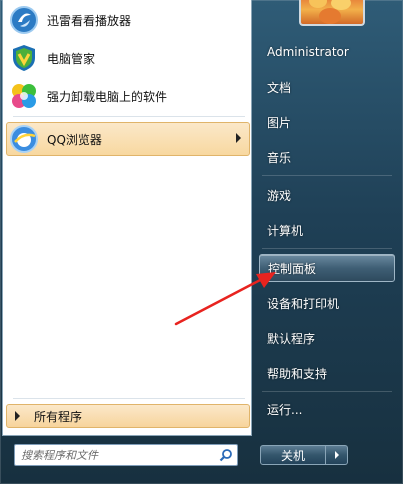 This screenshot has height=484, width=403. I want to click on right-item-pictures: 图片, so click(327, 122).